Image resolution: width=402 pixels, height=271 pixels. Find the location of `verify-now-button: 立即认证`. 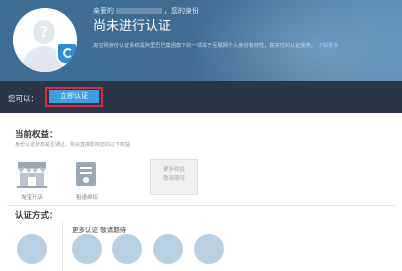

verify-now-button: 立即认证 is located at coordinates (74, 96).